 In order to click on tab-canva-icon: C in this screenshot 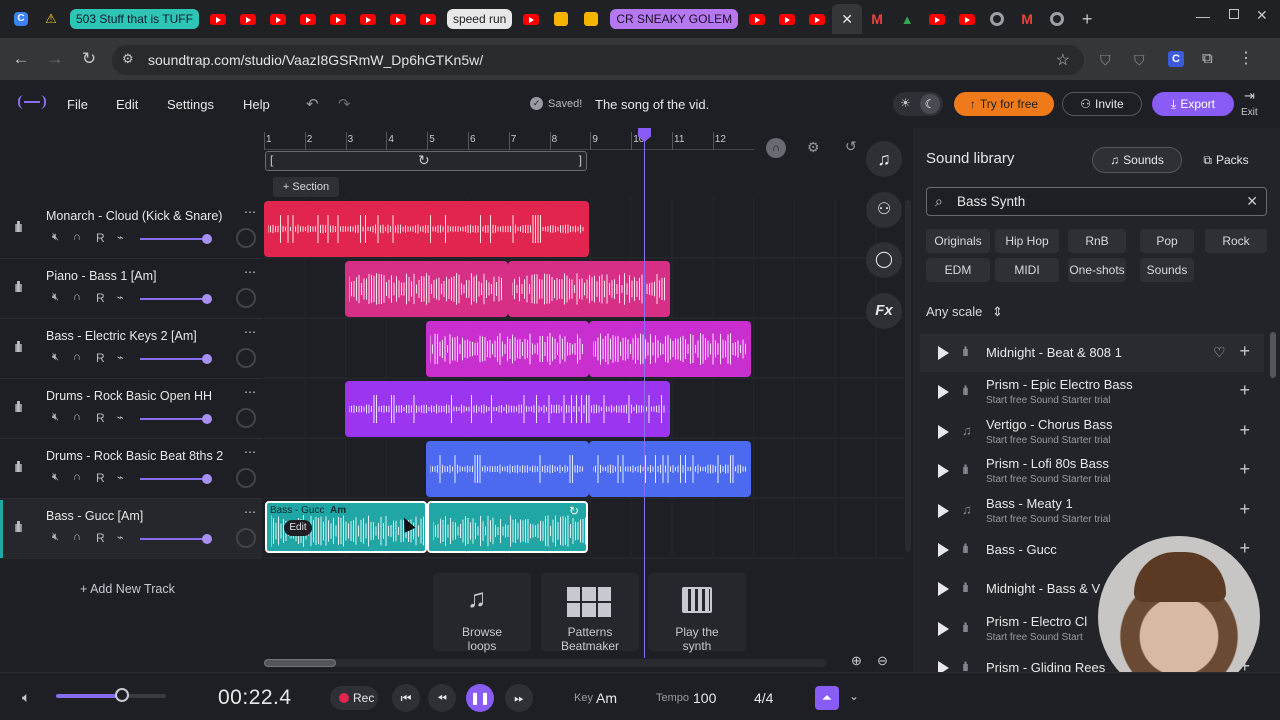, I will do `click(21, 19)`.